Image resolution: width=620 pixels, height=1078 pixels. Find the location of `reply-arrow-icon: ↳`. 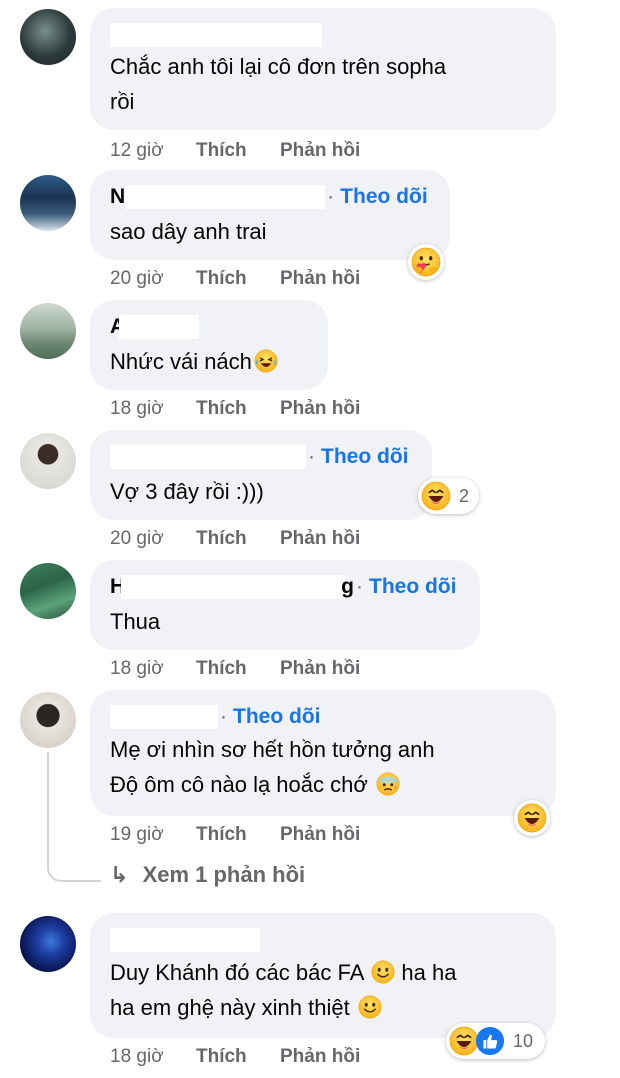

reply-arrow-icon: ↳ is located at coordinates (119, 874).